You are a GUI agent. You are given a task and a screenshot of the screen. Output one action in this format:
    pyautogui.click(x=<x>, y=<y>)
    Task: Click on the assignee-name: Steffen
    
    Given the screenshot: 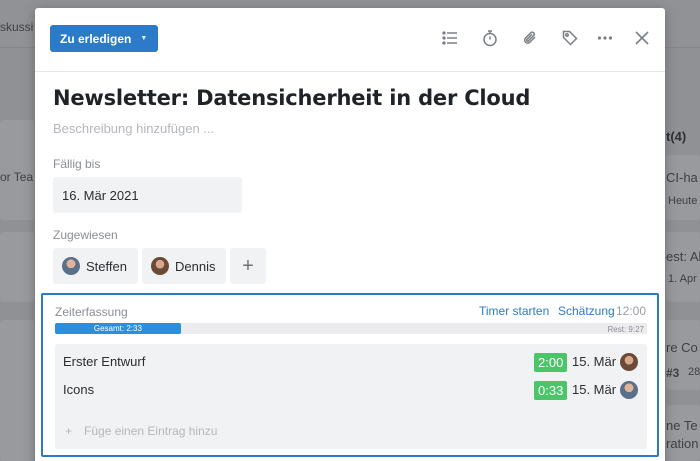 What is the action you would take?
    pyautogui.click(x=106, y=266)
    